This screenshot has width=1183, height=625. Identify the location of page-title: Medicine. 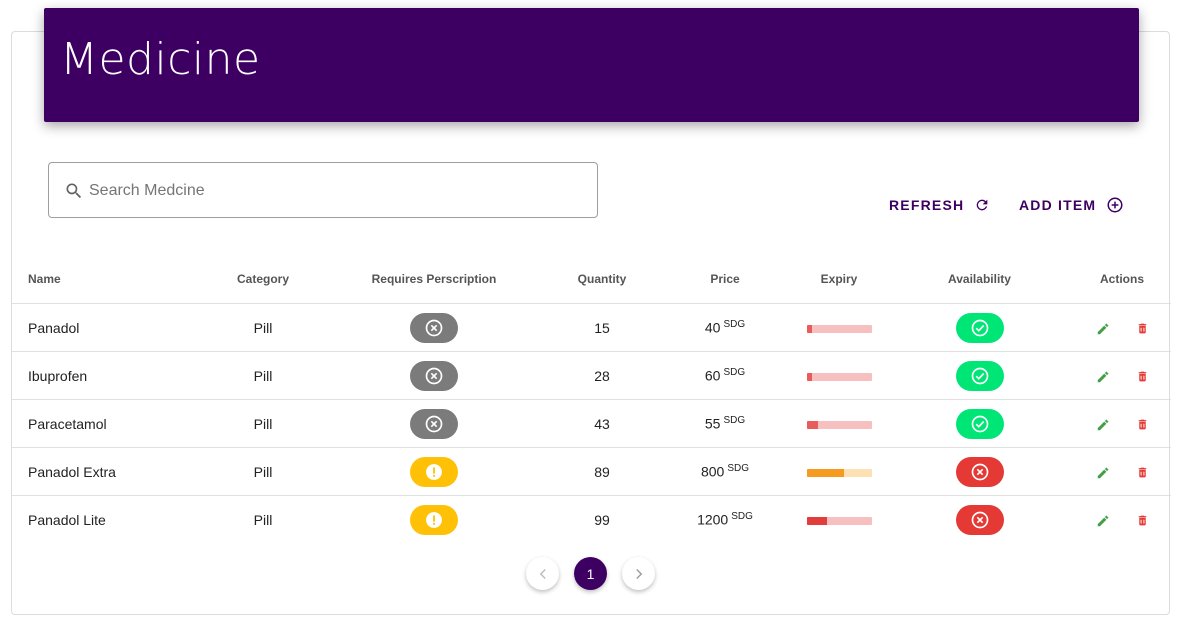
(160, 59).